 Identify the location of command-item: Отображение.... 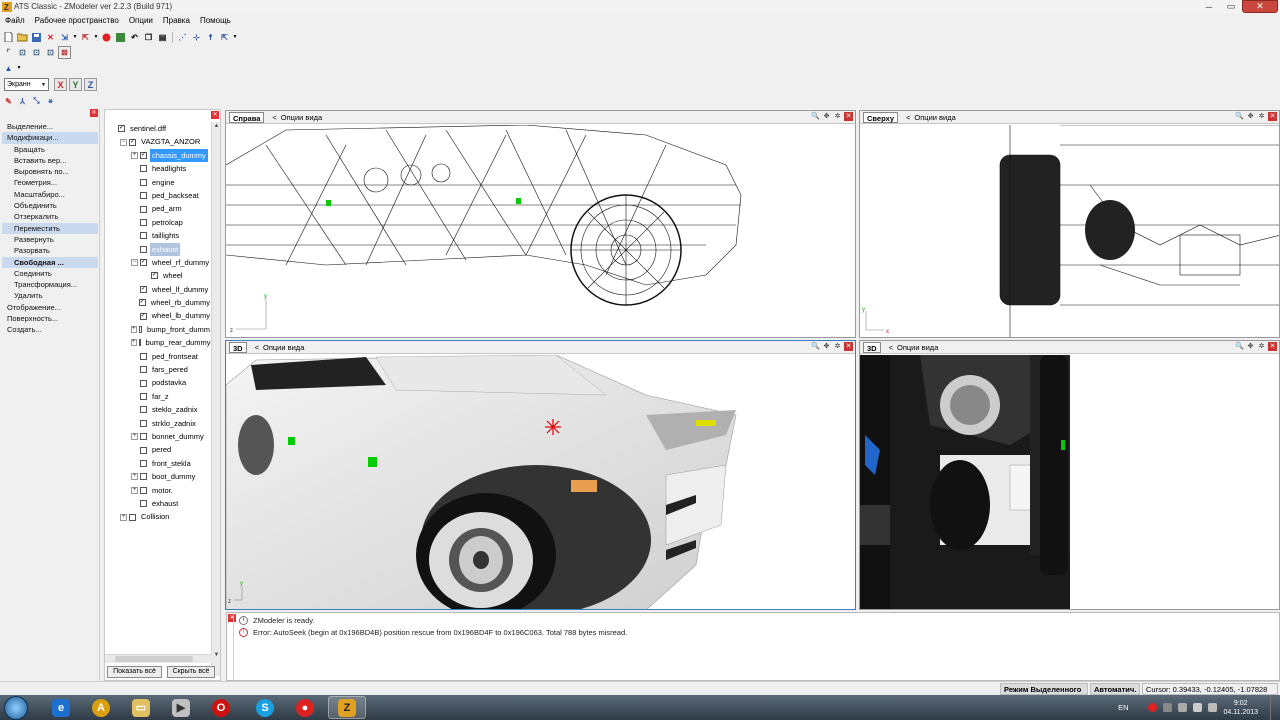
(50, 307).